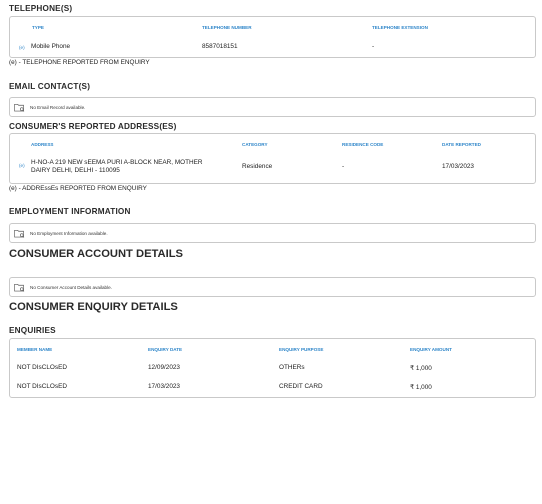  I want to click on employment-empty-state: No Employment Information available., so click(61, 233).